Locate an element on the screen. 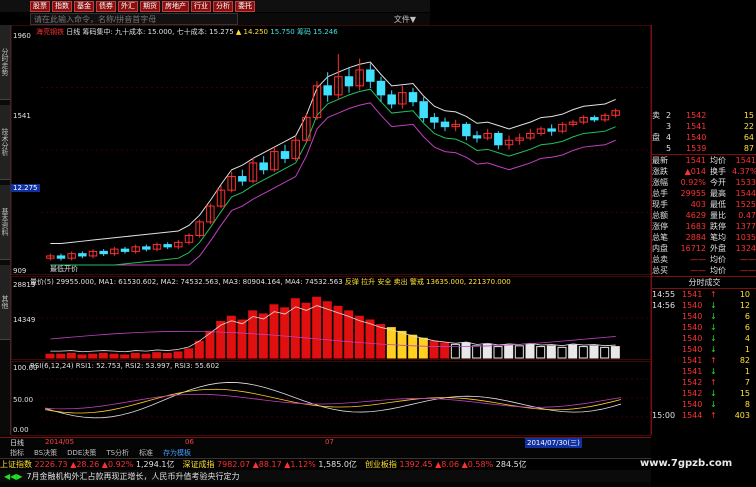 The image size is (756, 487). toolbar-button: 委托 is located at coordinates (245, 6).